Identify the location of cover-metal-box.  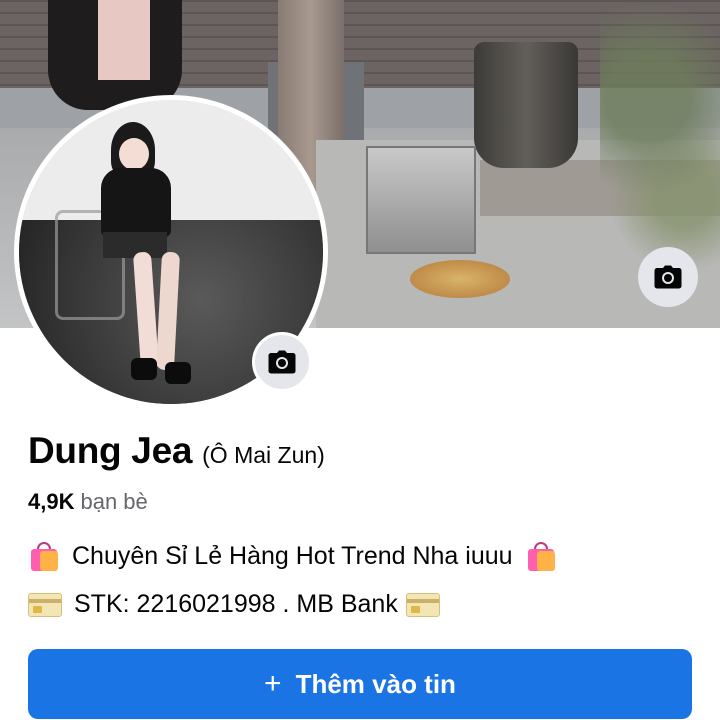
(421, 200).